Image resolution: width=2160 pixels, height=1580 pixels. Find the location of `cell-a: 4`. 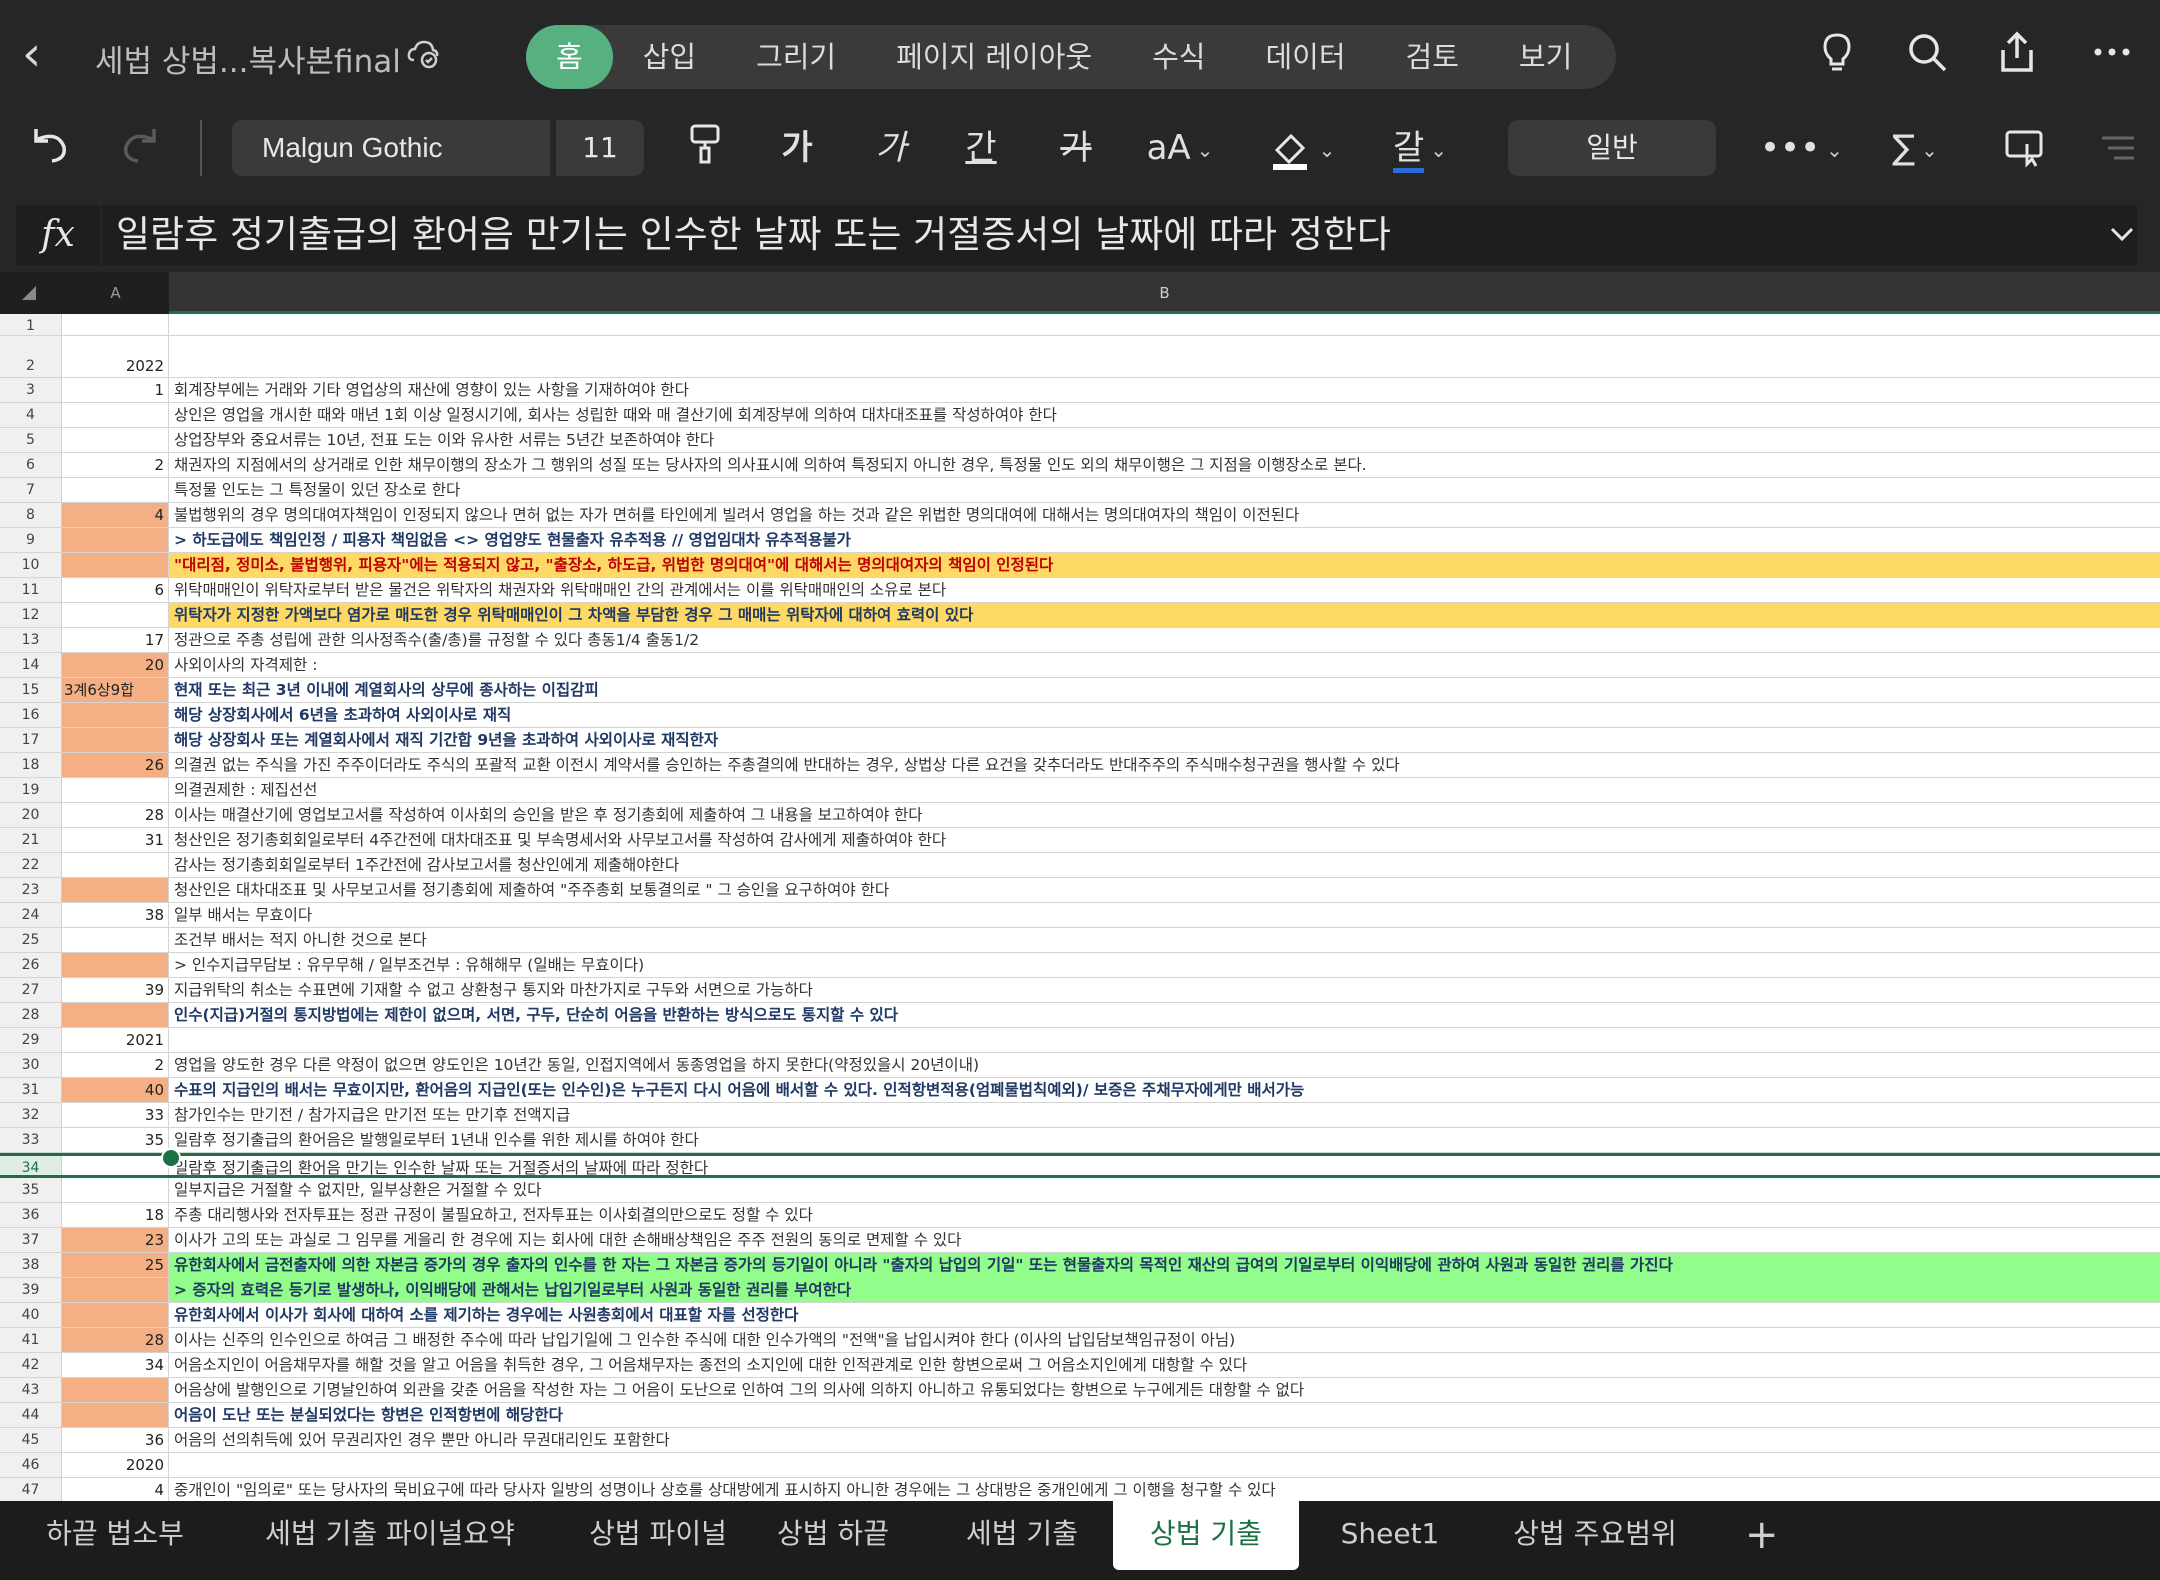

cell-a: 4 is located at coordinates (115, 515).